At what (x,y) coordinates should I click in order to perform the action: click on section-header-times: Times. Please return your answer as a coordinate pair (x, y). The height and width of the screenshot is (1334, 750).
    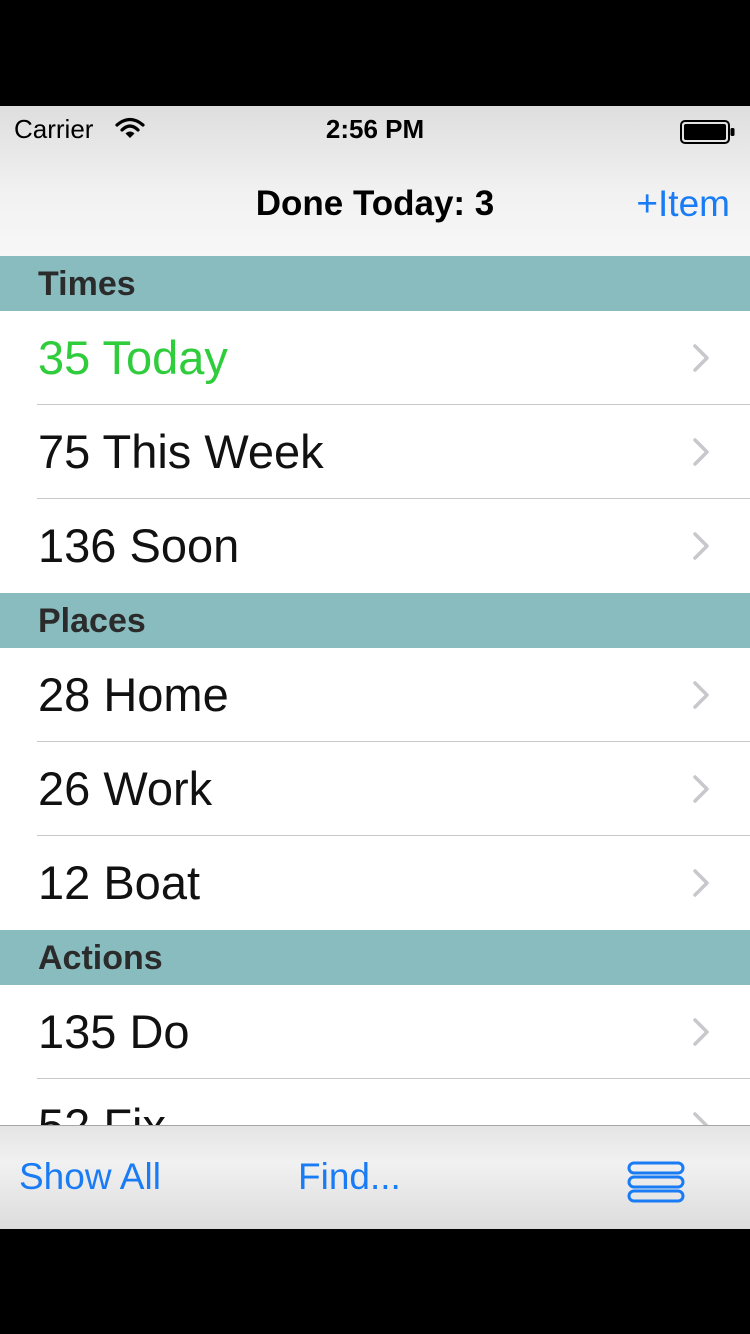
    Looking at the image, I should click on (375, 283).